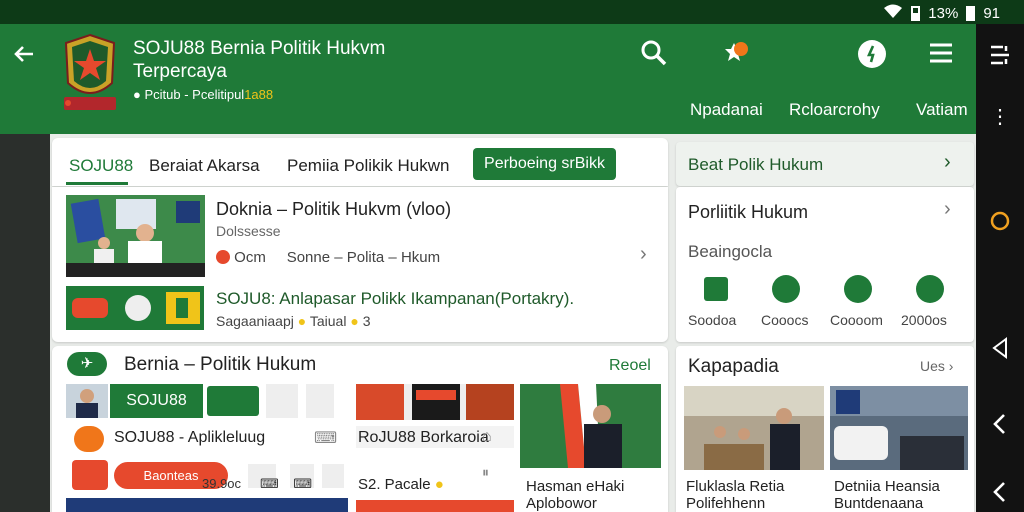 This screenshot has width=1024, height=512. What do you see at coordinates (736, 57) in the screenshot?
I see `notification-bell-icon` at bounding box center [736, 57].